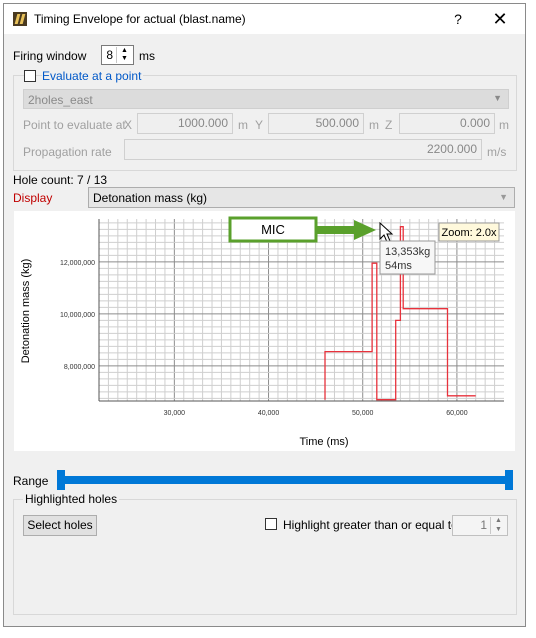 The height and width of the screenshot is (638, 536). What do you see at coordinates (398, 266) in the screenshot?
I see `tooltip-time: 54ms` at bounding box center [398, 266].